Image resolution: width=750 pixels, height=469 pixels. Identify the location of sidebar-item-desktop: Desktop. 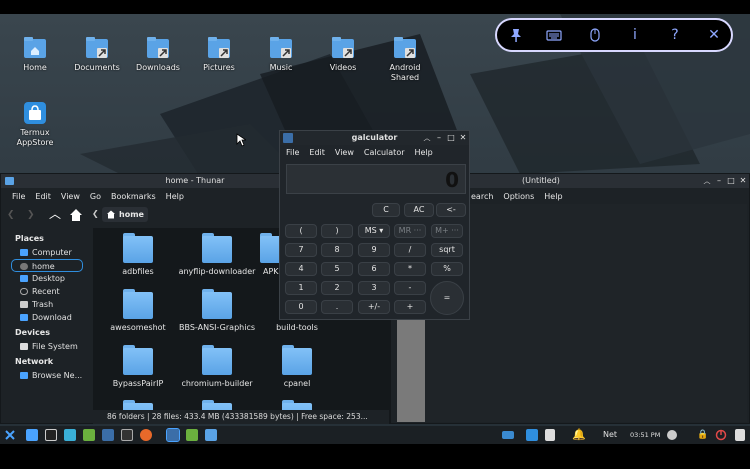
(47, 278).